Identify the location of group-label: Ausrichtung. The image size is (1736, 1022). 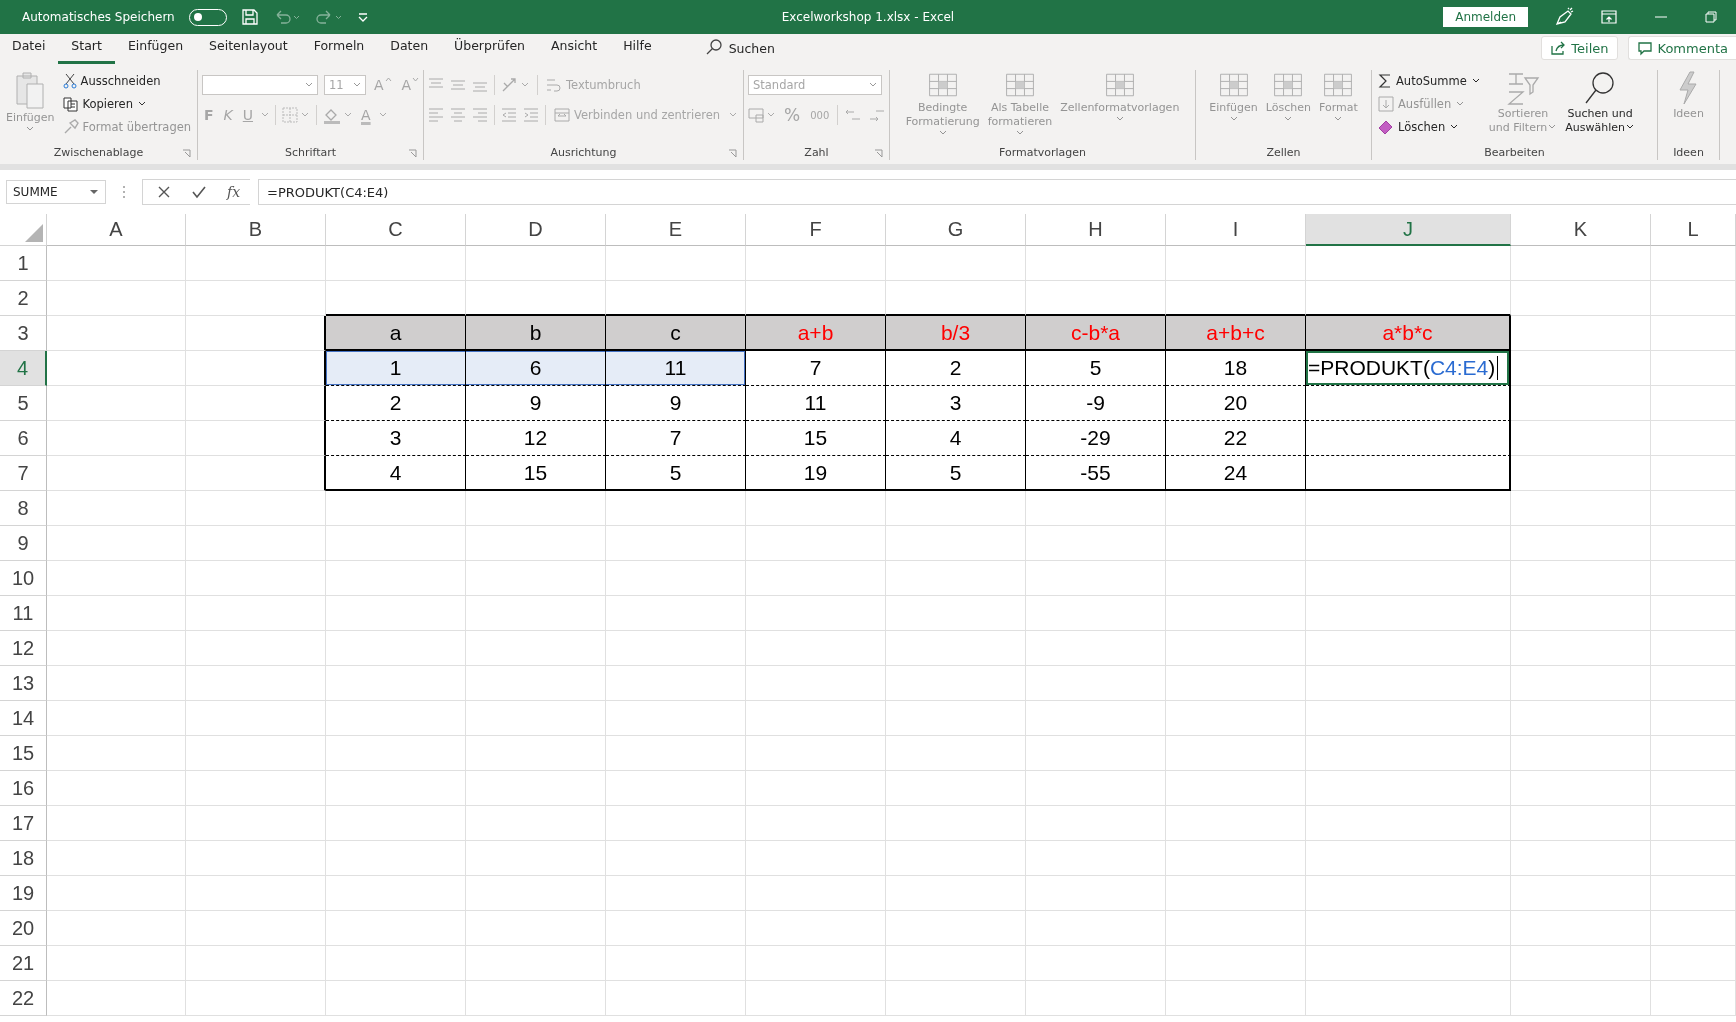
(583, 152).